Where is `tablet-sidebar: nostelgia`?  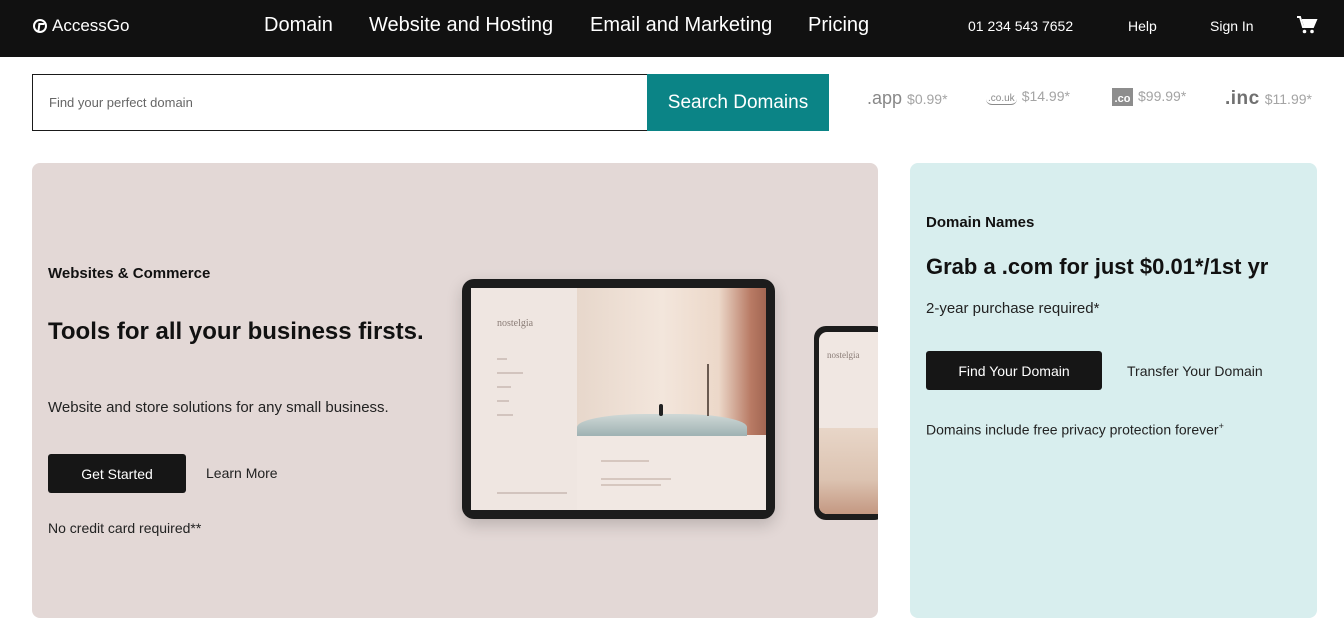
tablet-sidebar: nostelgia is located at coordinates (524, 399).